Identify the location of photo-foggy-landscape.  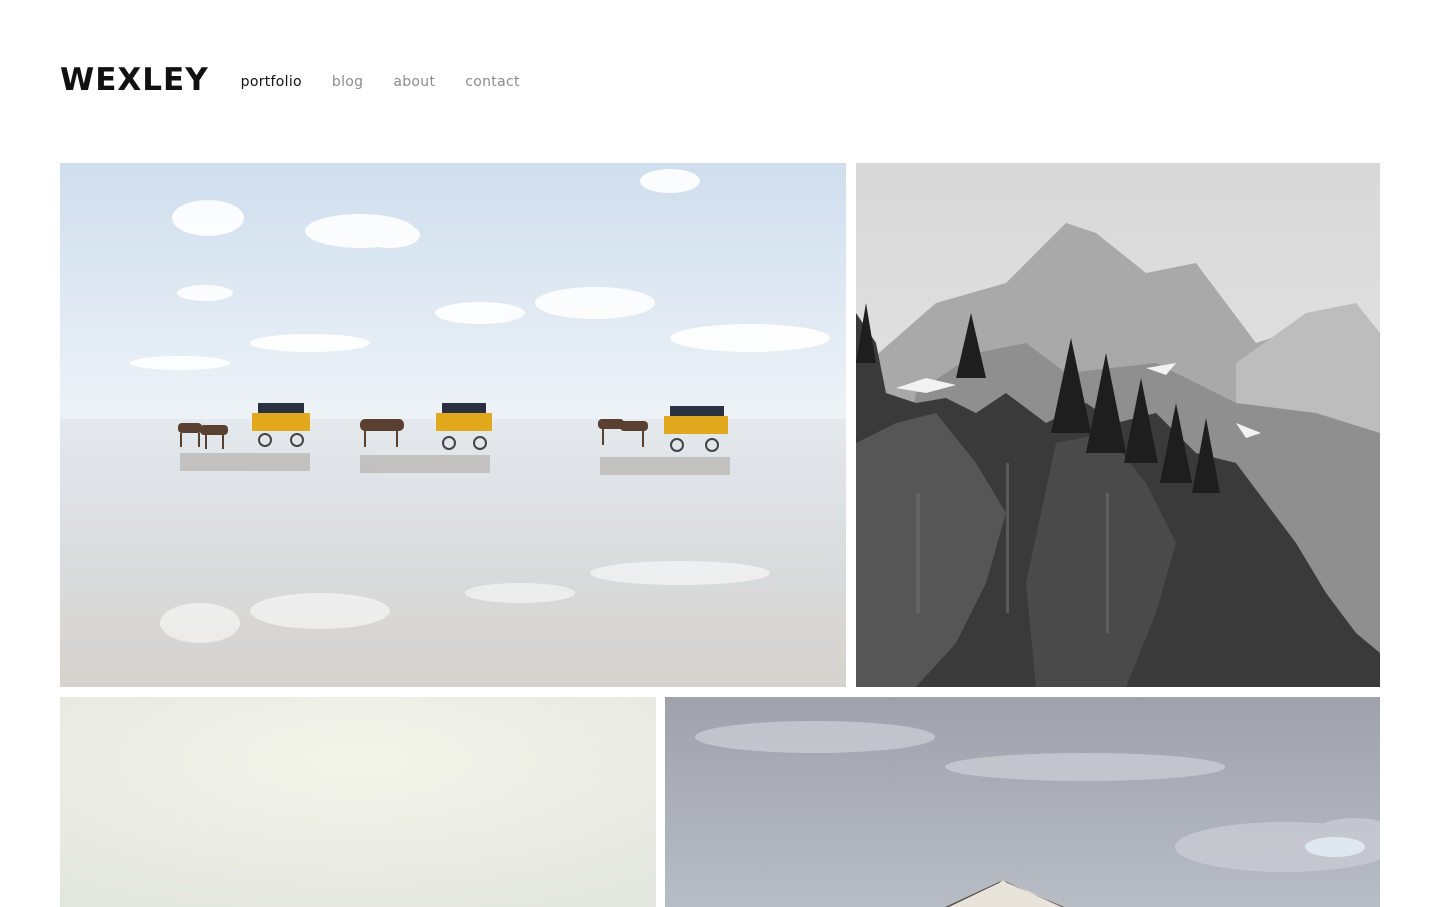
(358, 802).